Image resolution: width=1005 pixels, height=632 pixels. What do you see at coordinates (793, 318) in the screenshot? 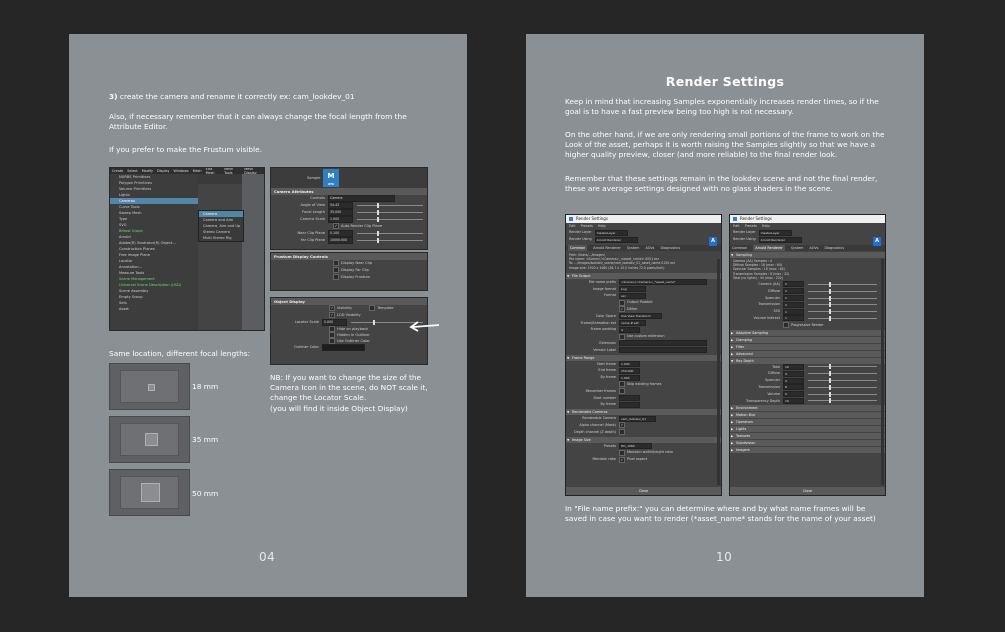
I see `setting-field: 1` at bounding box center [793, 318].